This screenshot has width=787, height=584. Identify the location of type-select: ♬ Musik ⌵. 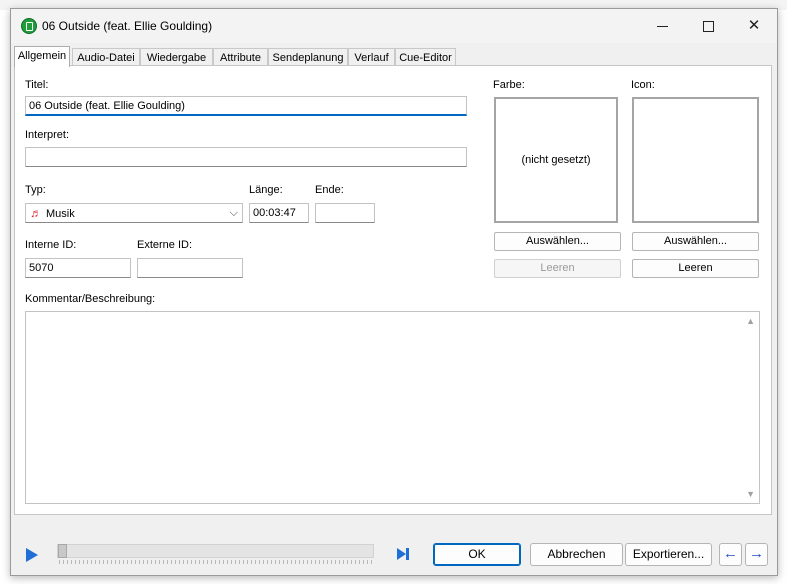
(134, 213).